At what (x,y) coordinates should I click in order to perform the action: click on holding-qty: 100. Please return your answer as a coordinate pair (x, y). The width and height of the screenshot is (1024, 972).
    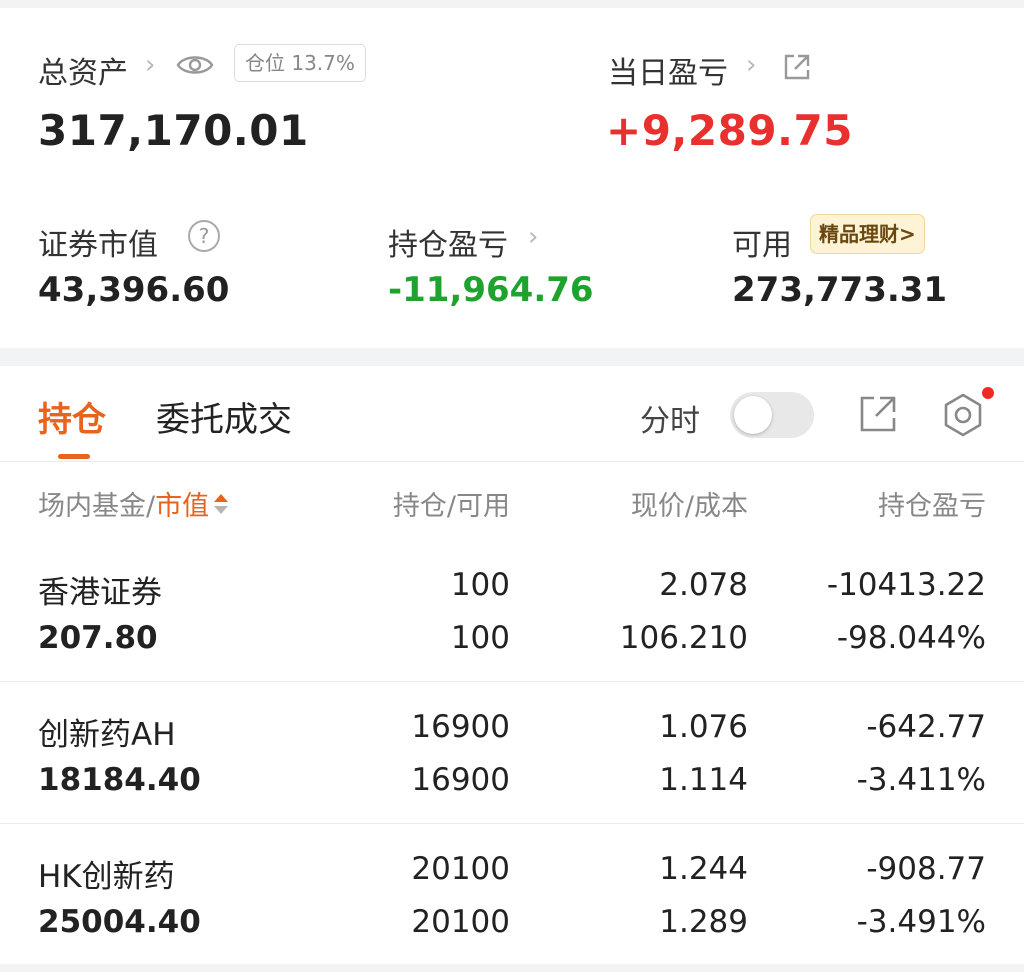
    Looking at the image, I should click on (480, 585).